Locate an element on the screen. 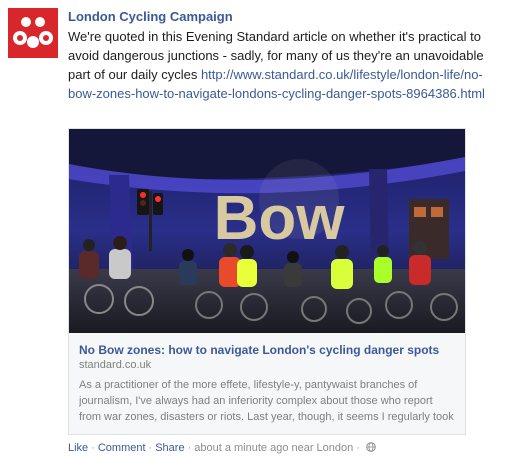 This screenshot has width=524, height=468. post-timestamp: about a minute ago near London is located at coordinates (273, 448).